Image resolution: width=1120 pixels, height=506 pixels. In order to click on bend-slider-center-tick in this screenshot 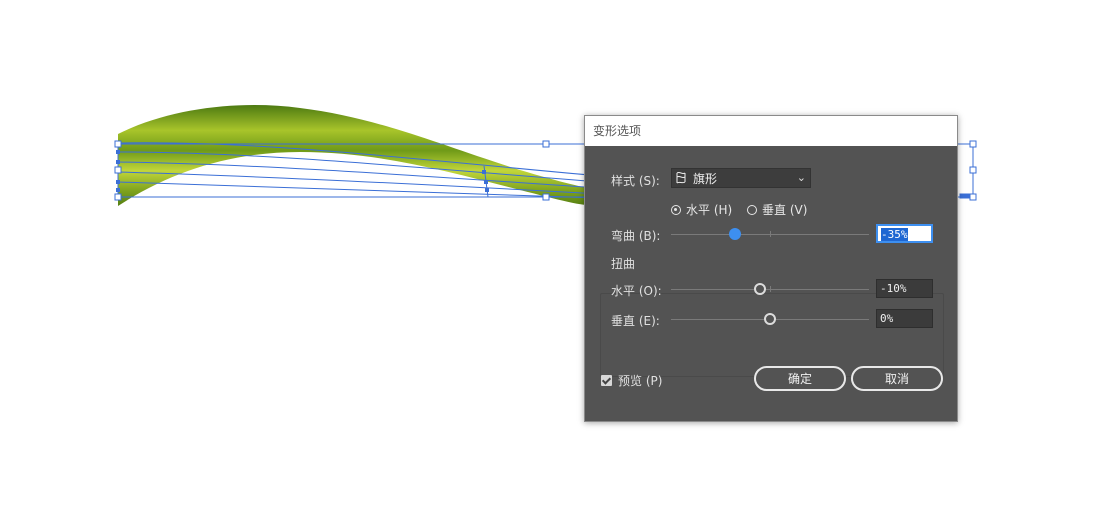, I will do `click(770, 234)`.